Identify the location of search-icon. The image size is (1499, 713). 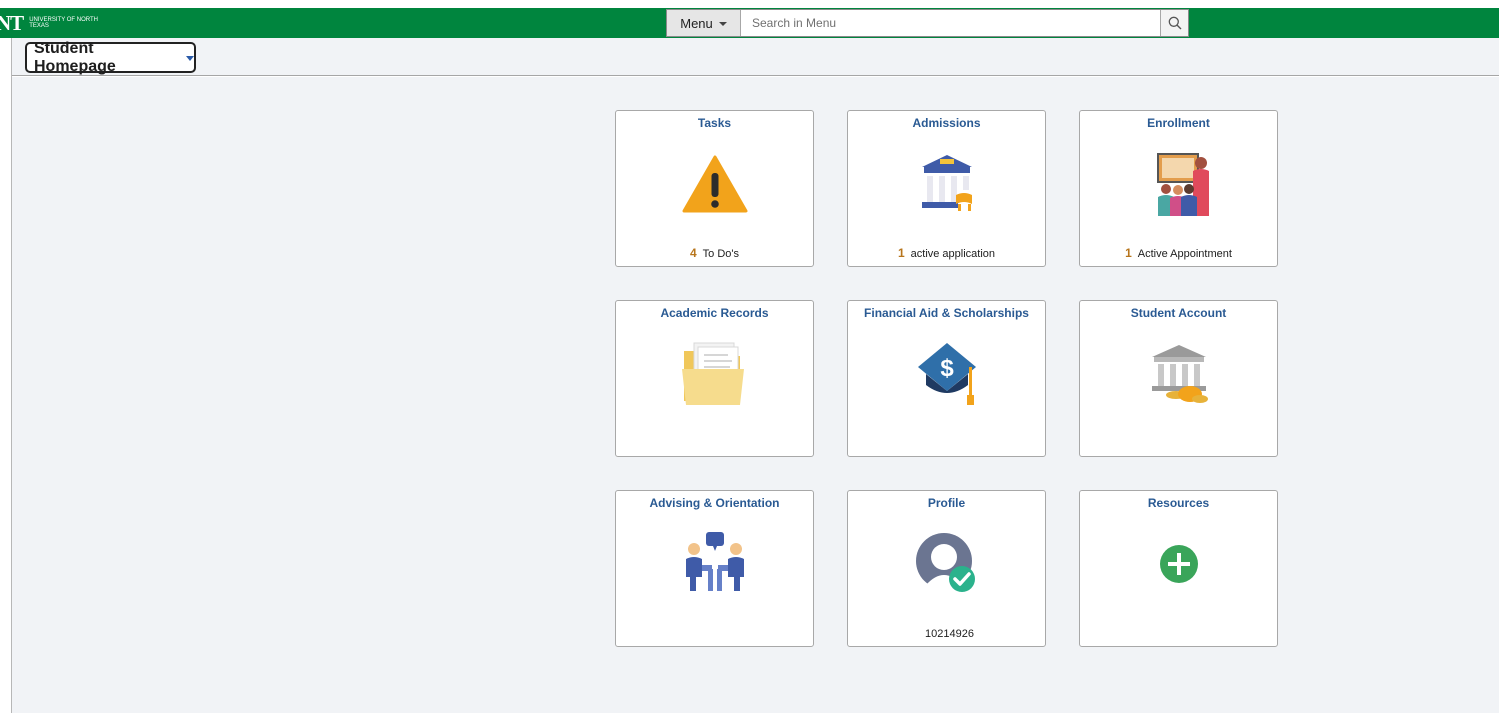
(1174, 23).